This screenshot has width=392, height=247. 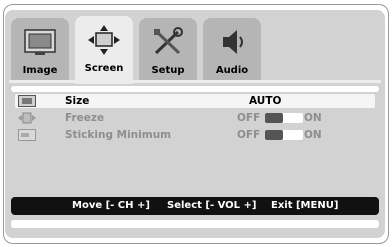 I want to click on sticking-minimum-icon, so click(x=27, y=135).